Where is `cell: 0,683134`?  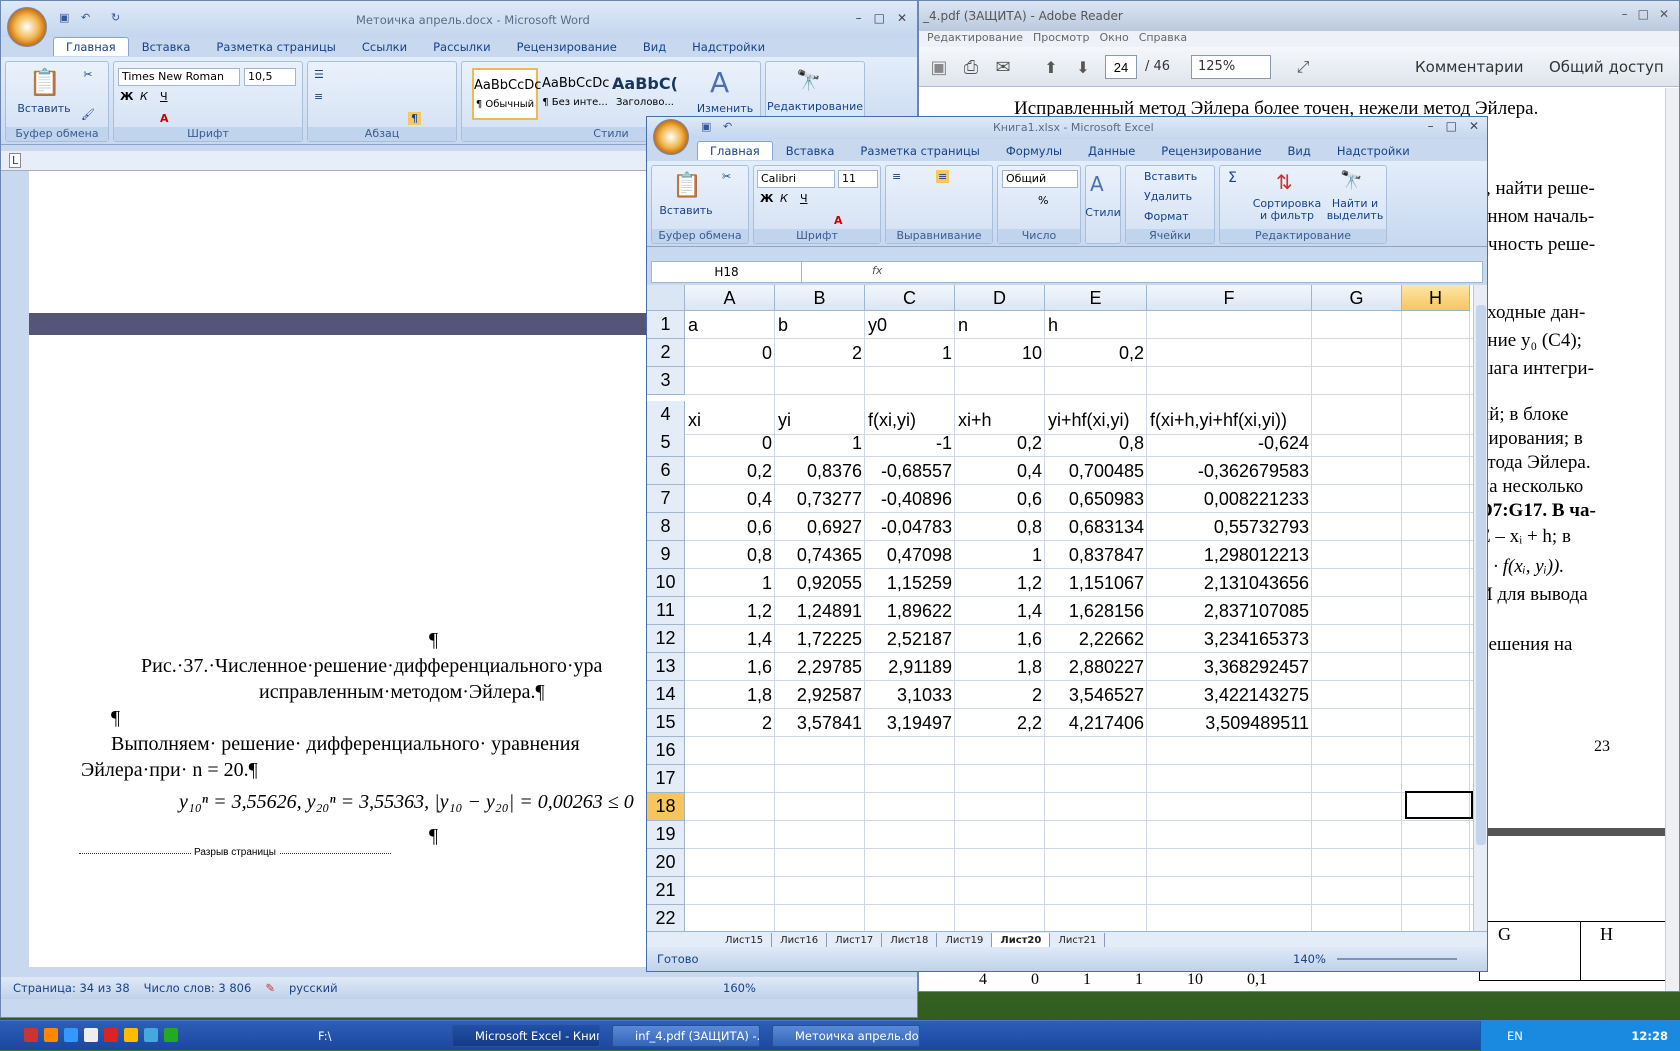 cell: 0,683134 is located at coordinates (1096, 527).